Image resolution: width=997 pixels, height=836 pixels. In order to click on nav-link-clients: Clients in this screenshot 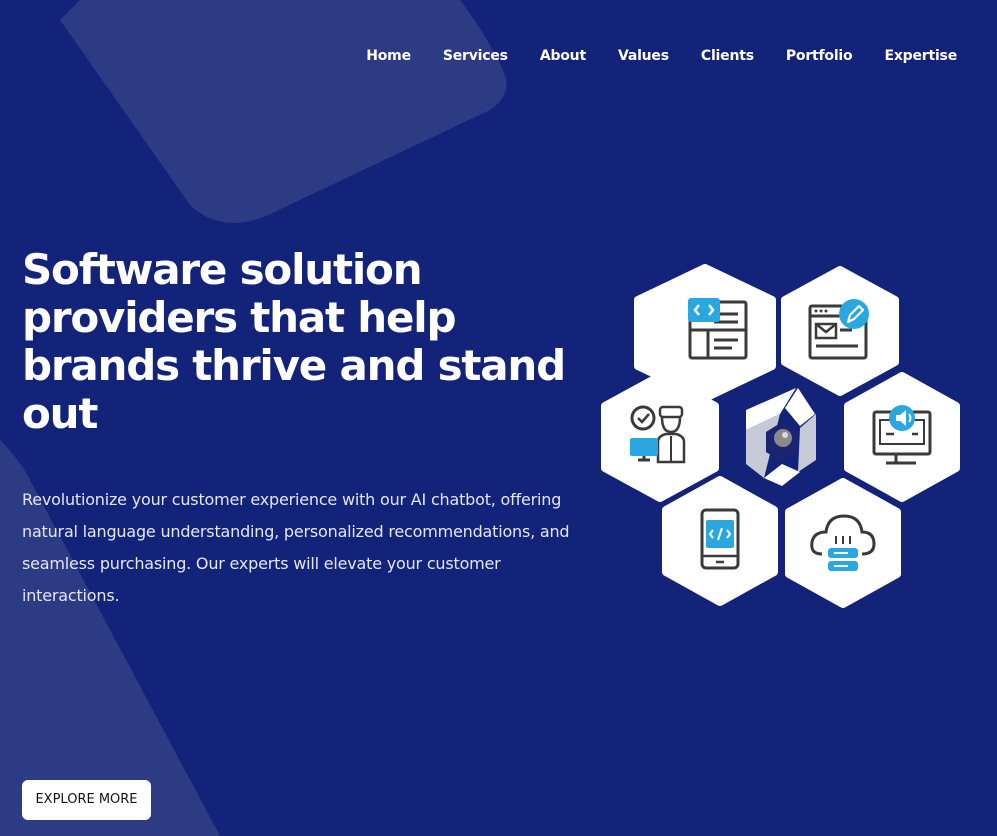, I will do `click(727, 56)`.